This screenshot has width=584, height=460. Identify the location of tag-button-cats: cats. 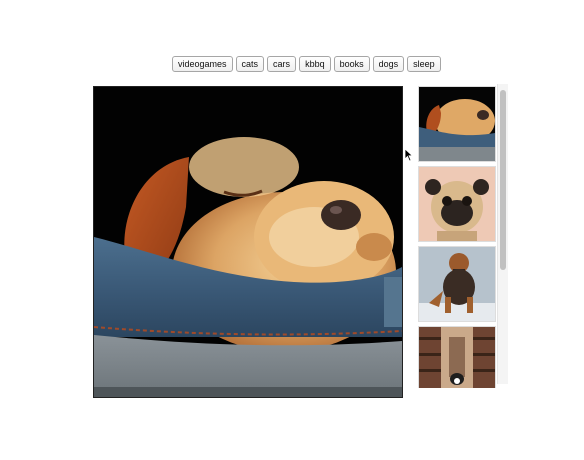
(250, 64).